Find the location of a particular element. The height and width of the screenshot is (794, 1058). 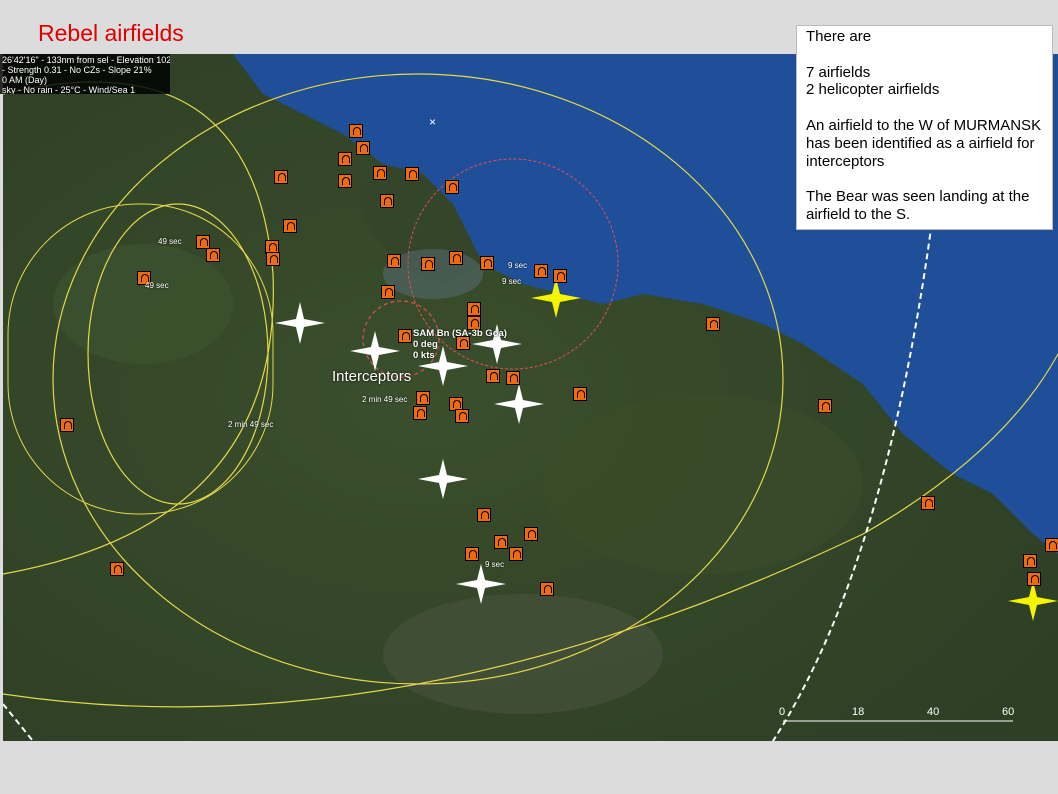

info-line: 7 airfields is located at coordinates (838, 72).